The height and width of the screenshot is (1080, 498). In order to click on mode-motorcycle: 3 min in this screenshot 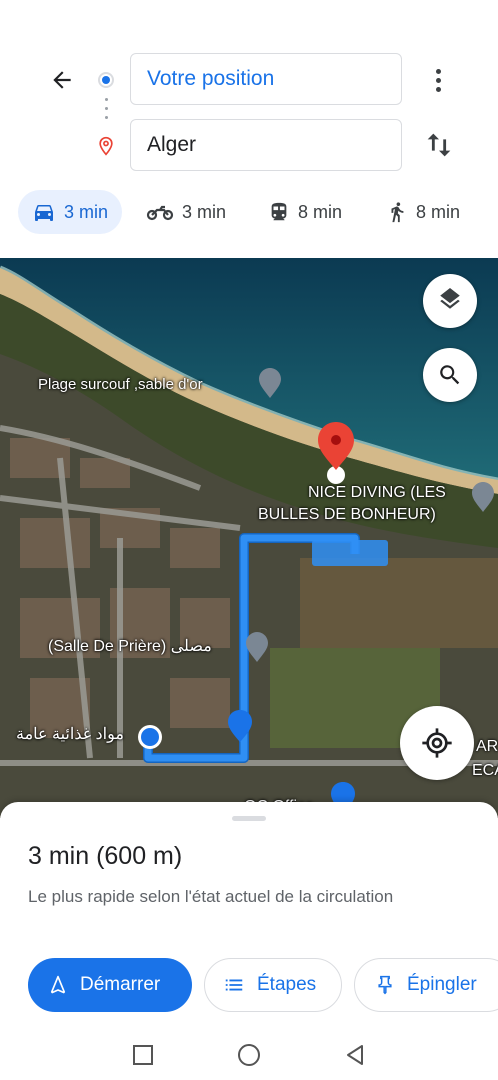, I will do `click(186, 212)`.